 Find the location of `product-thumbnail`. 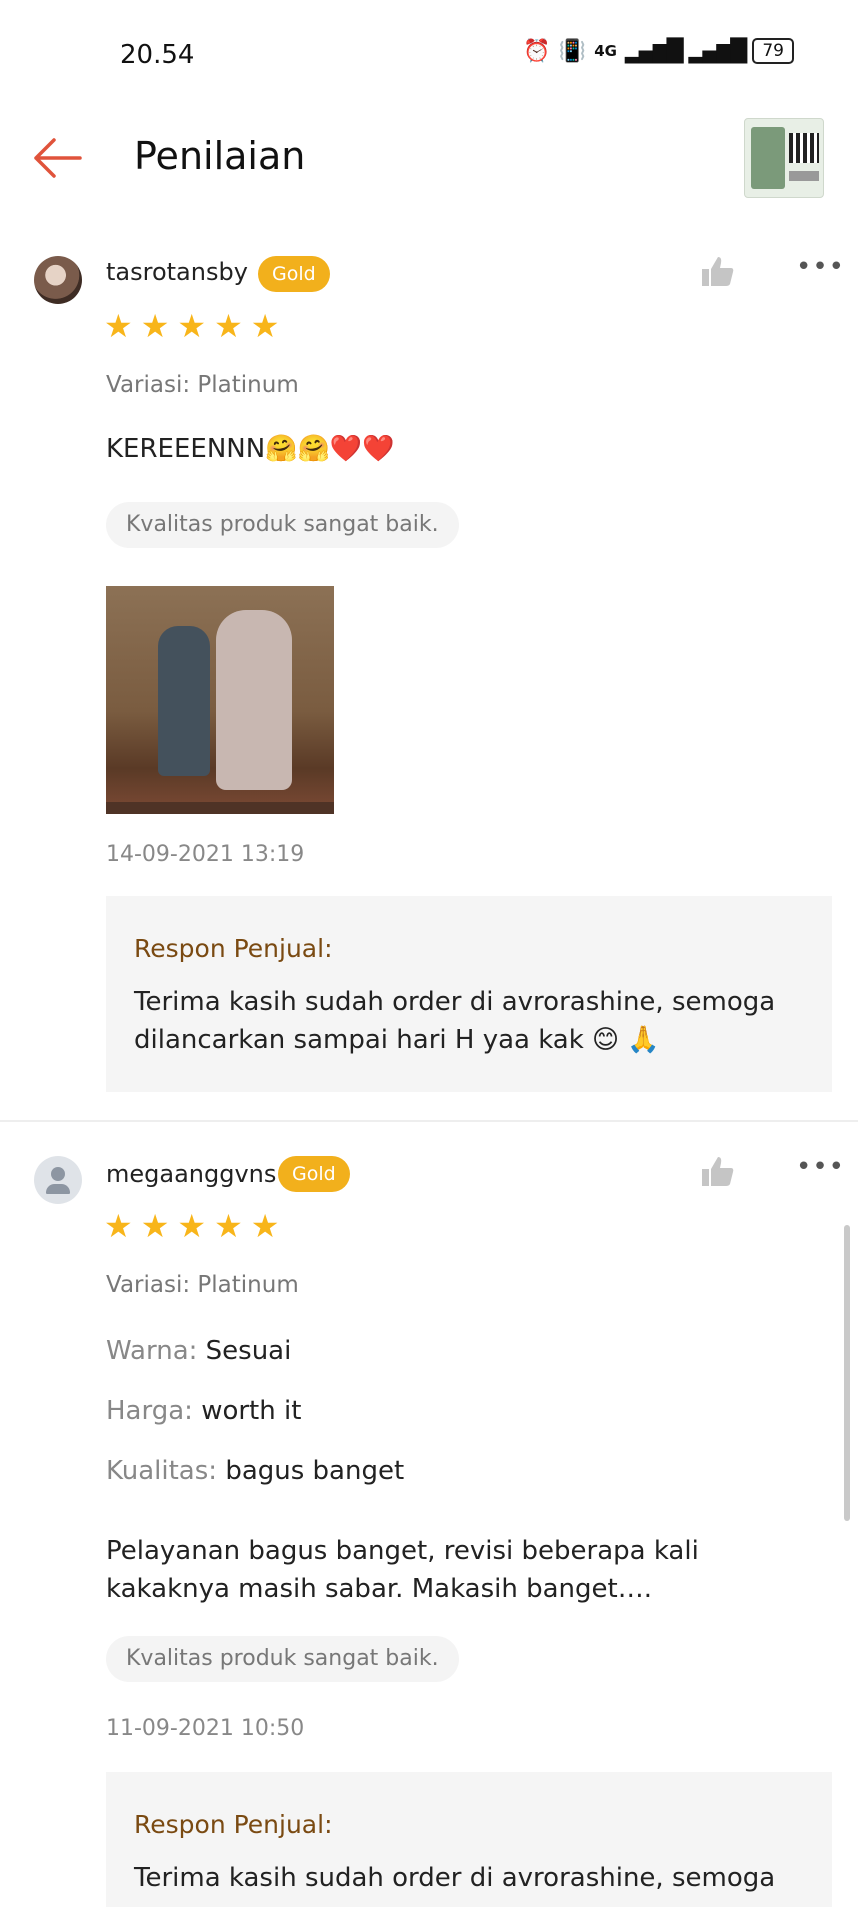

product-thumbnail is located at coordinates (784, 158).